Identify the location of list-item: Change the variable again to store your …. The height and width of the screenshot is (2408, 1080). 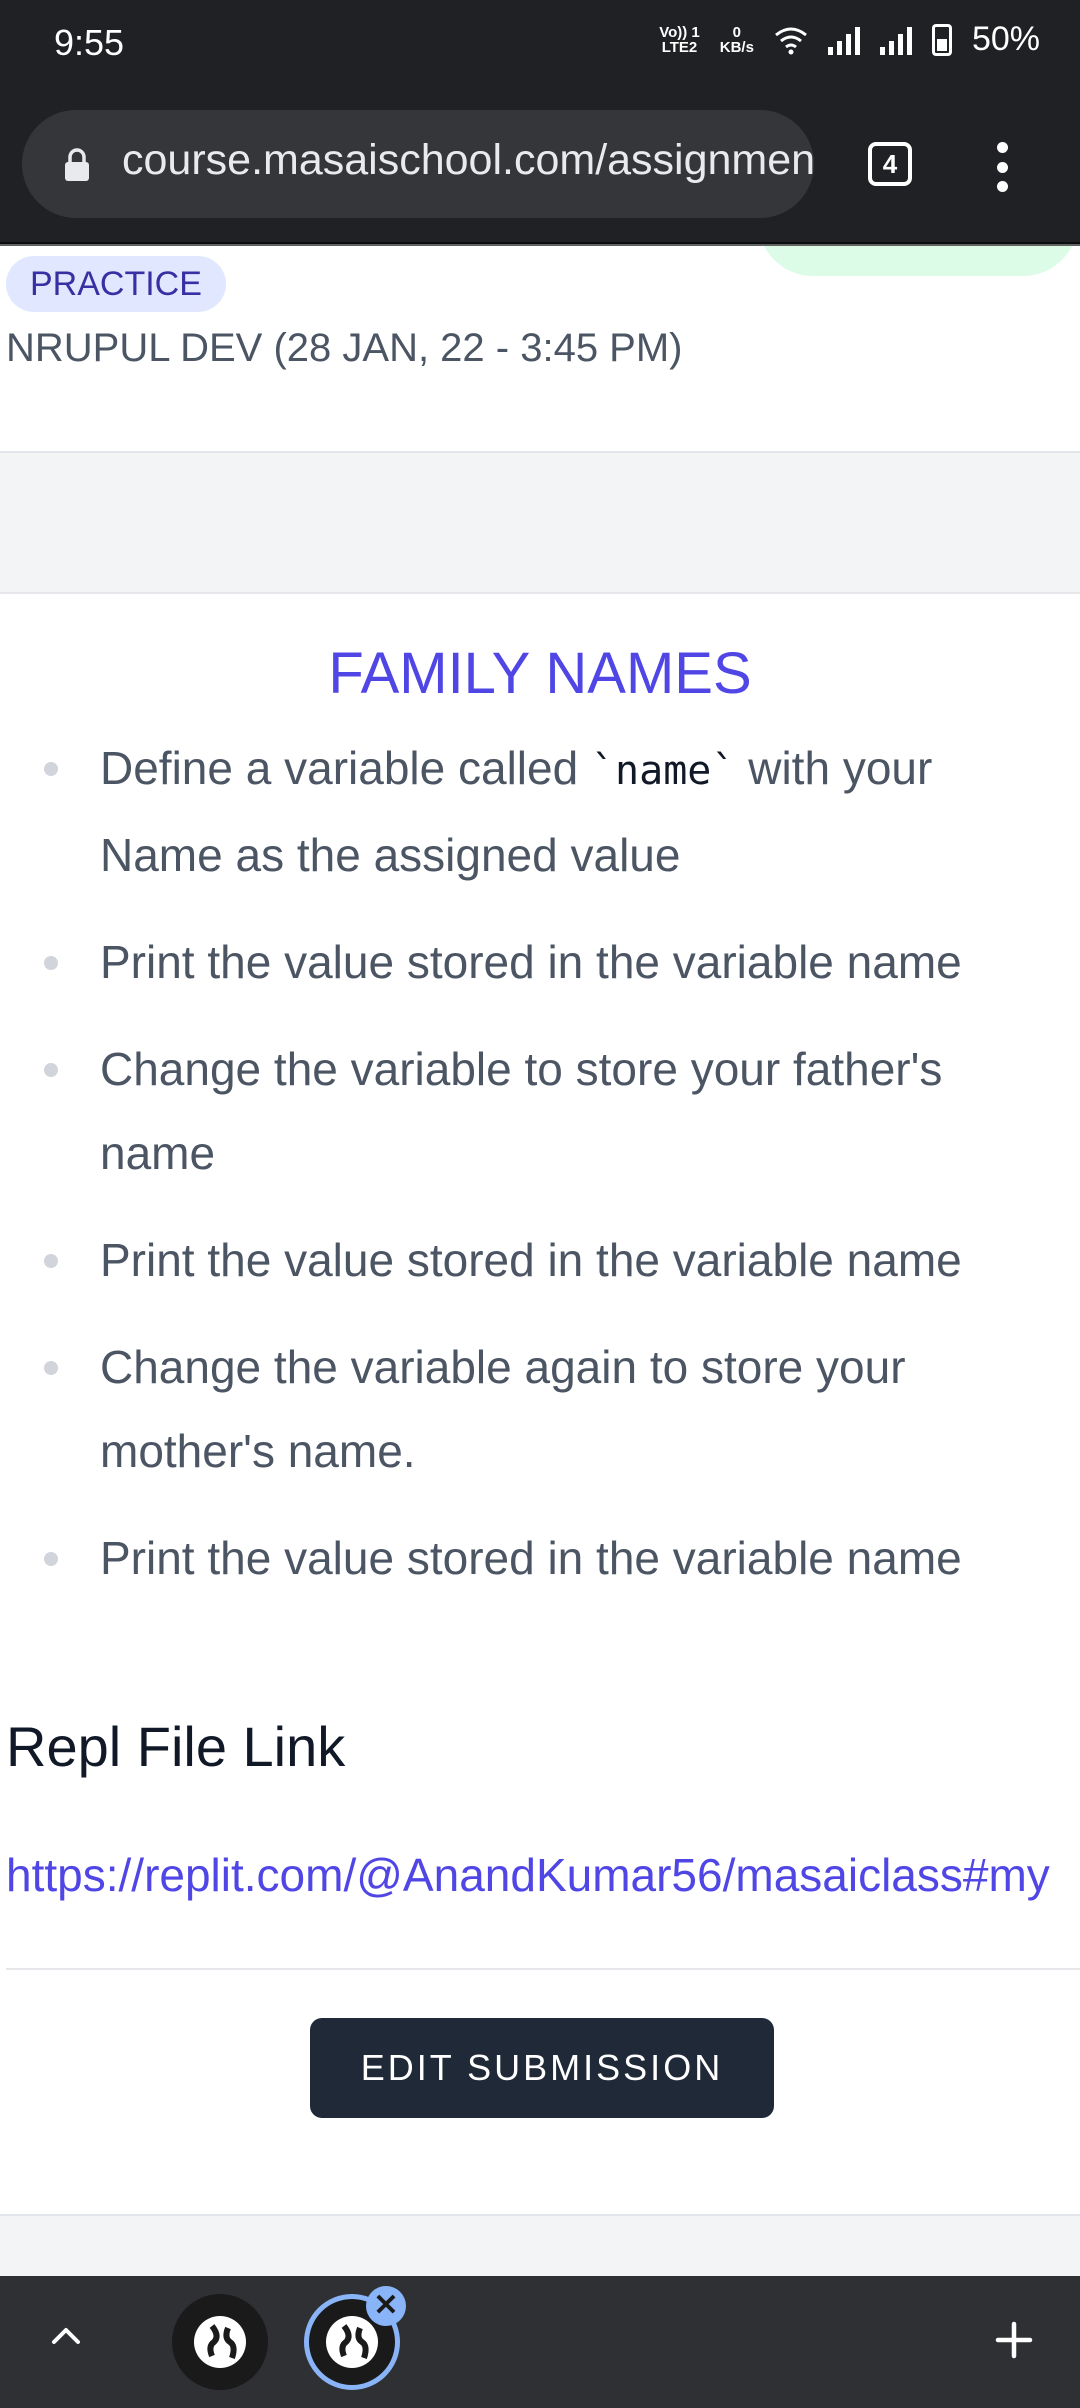
(540, 1409).